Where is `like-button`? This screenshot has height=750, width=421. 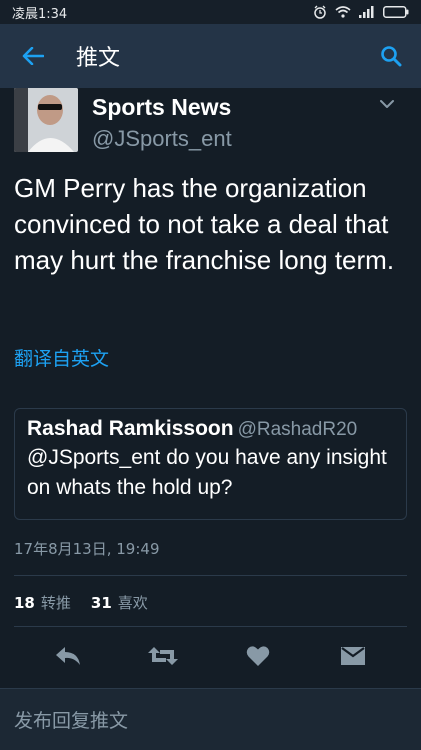
like-button is located at coordinates (258, 656).